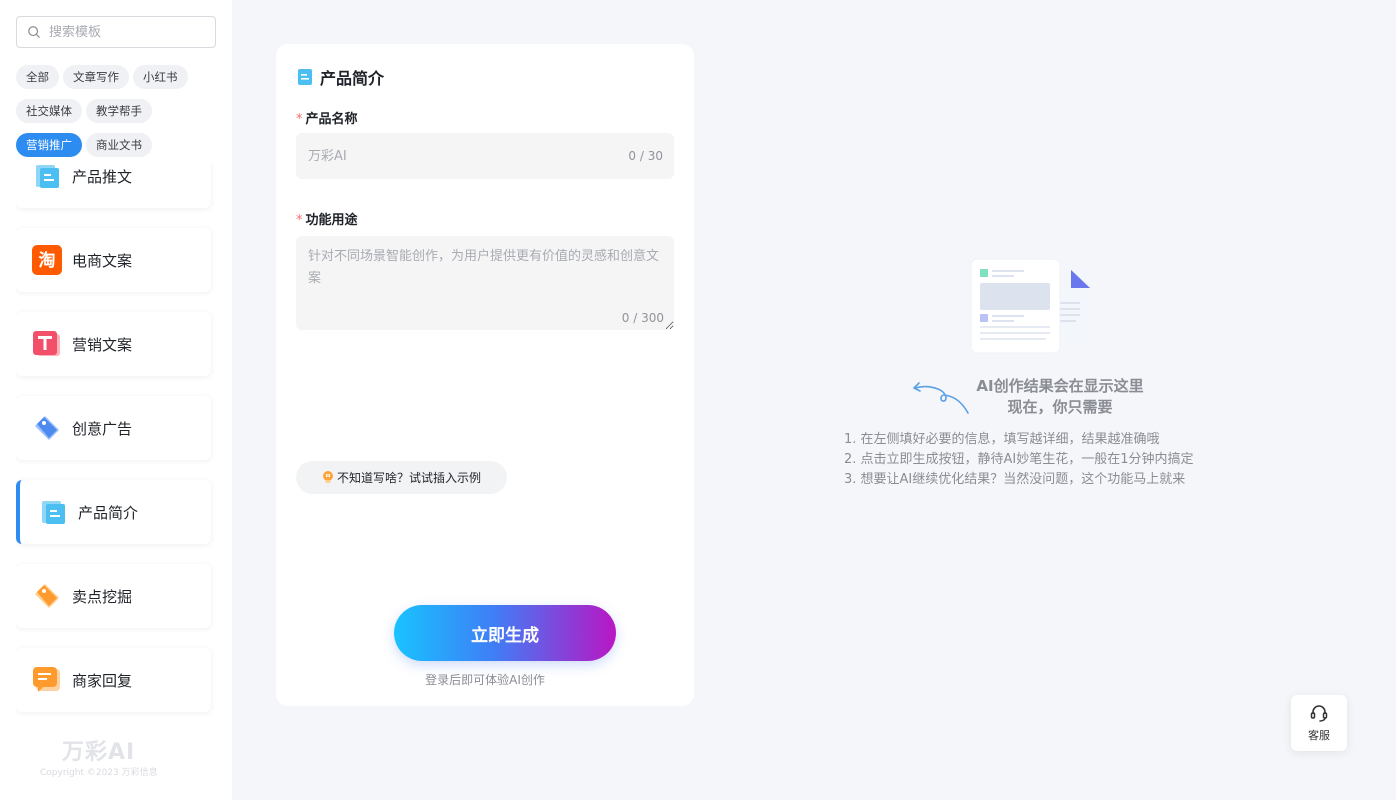 The image size is (1396, 800). I want to click on category-tags: 全部 文章写作 小红书 社交媒体 教学帮手 营销推广 商业文书, so click(118, 111).